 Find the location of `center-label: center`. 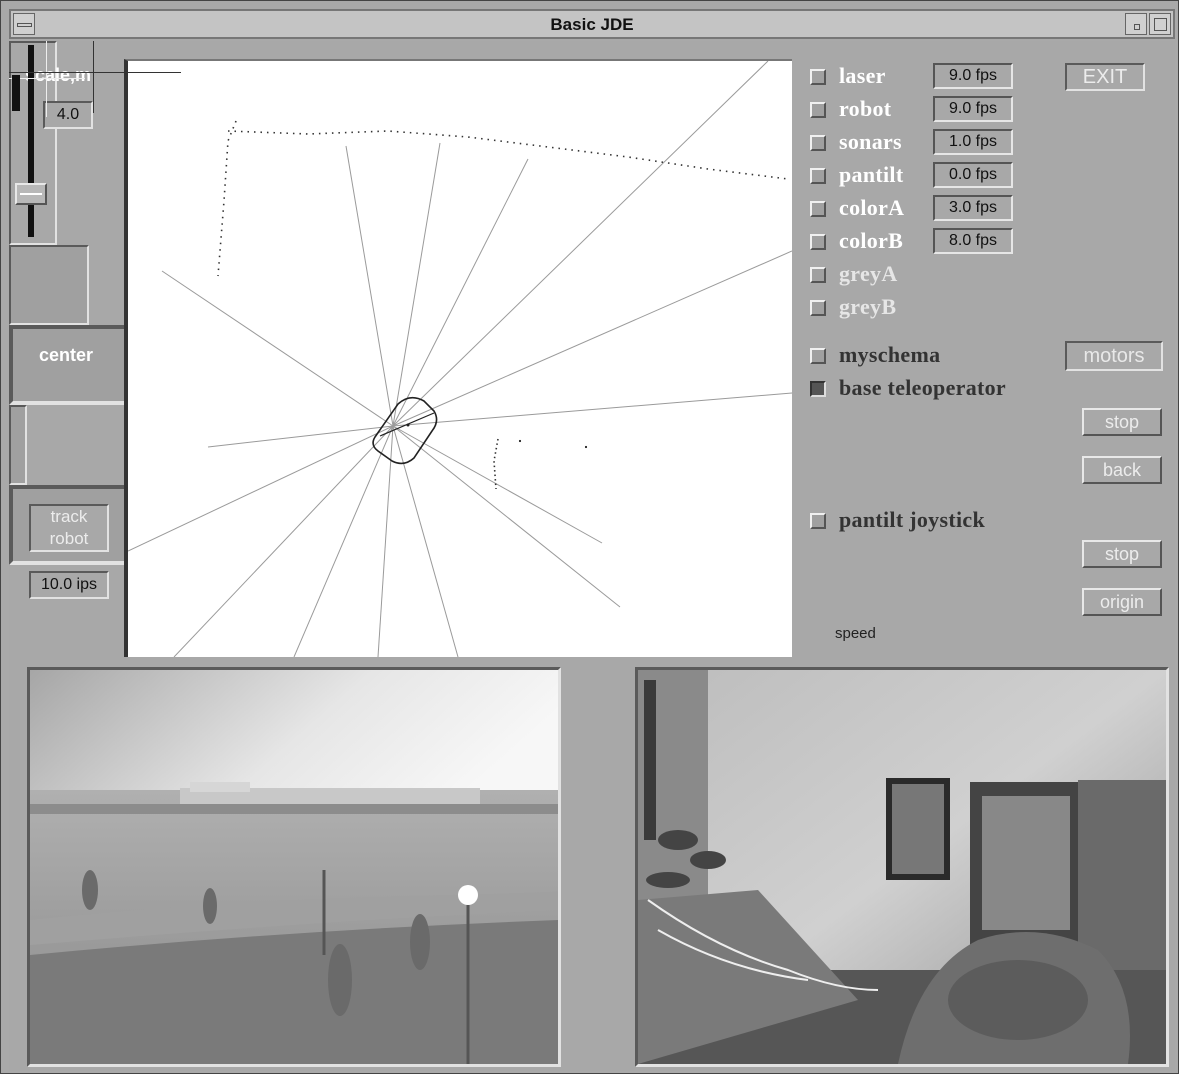

center-label: center is located at coordinates (66, 355).